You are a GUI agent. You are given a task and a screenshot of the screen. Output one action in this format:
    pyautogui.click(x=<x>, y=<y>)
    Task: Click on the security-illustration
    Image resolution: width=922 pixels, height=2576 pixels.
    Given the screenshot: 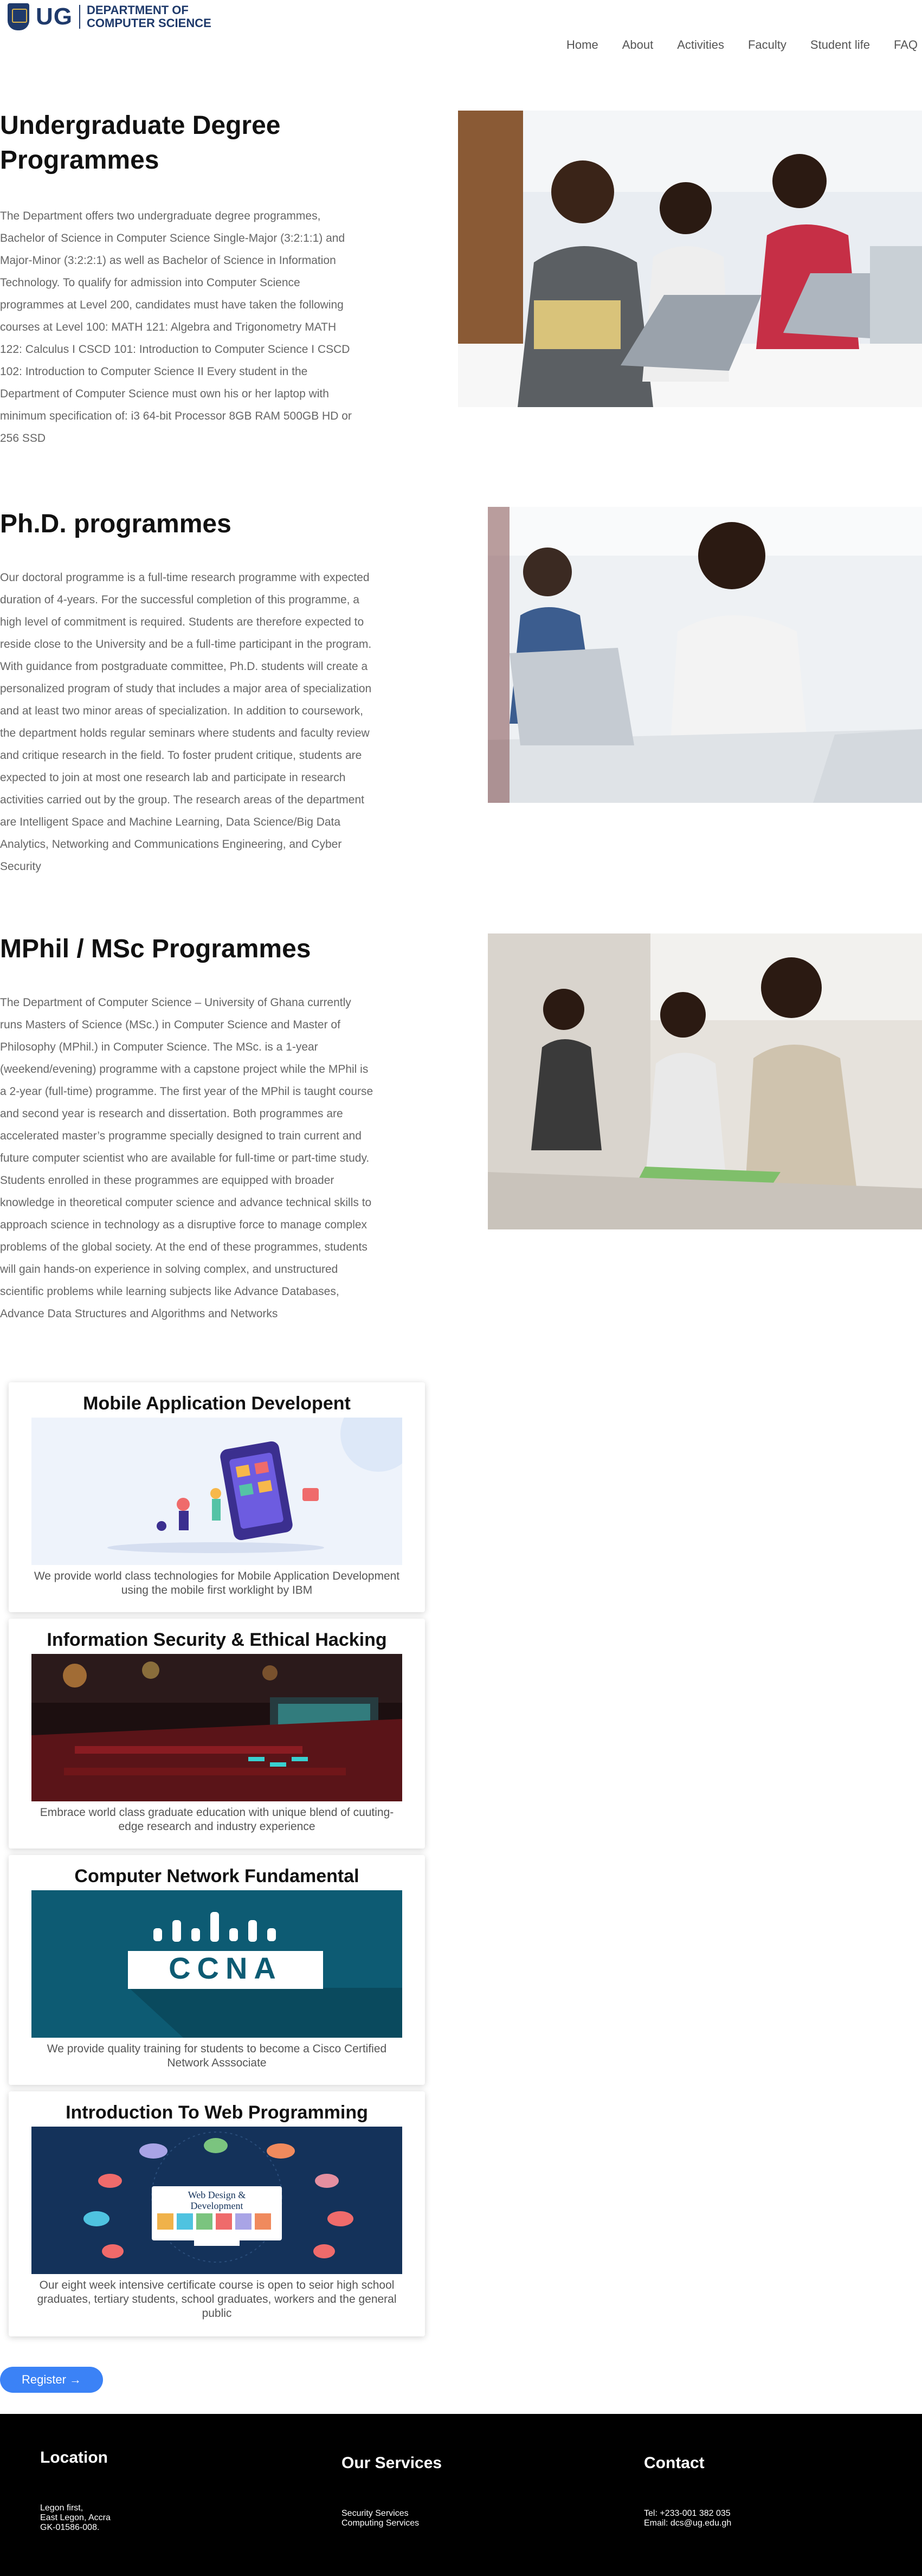 What is the action you would take?
    pyautogui.click(x=217, y=1727)
    